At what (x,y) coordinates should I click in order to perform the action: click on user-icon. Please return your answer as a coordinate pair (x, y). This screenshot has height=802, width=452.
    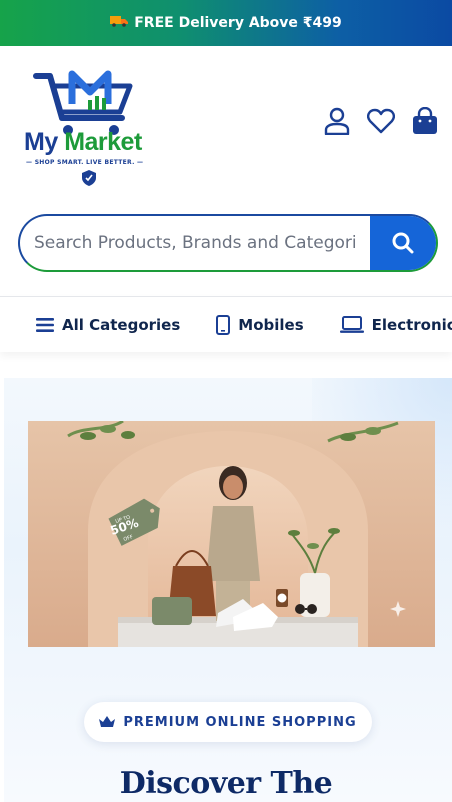
    Looking at the image, I should click on (337, 121).